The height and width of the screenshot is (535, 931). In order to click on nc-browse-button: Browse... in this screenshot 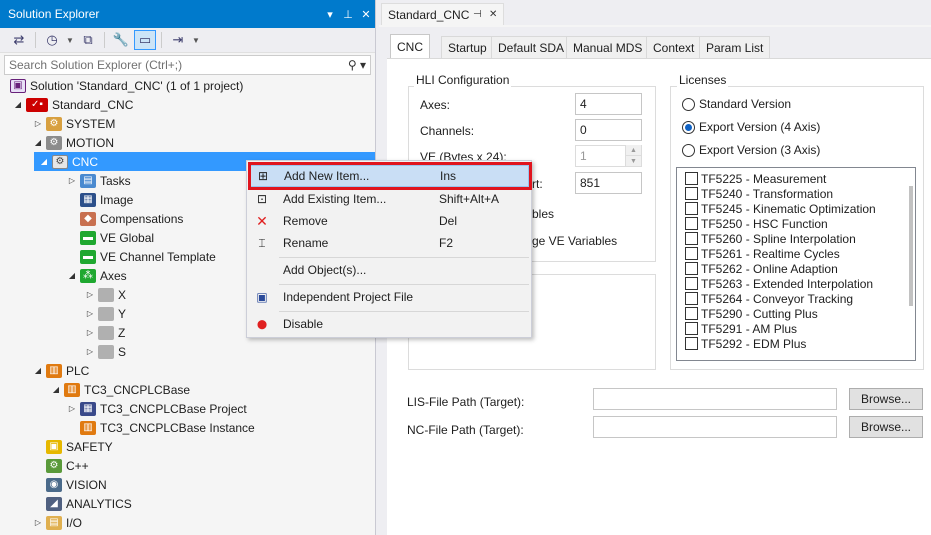, I will do `click(886, 427)`.